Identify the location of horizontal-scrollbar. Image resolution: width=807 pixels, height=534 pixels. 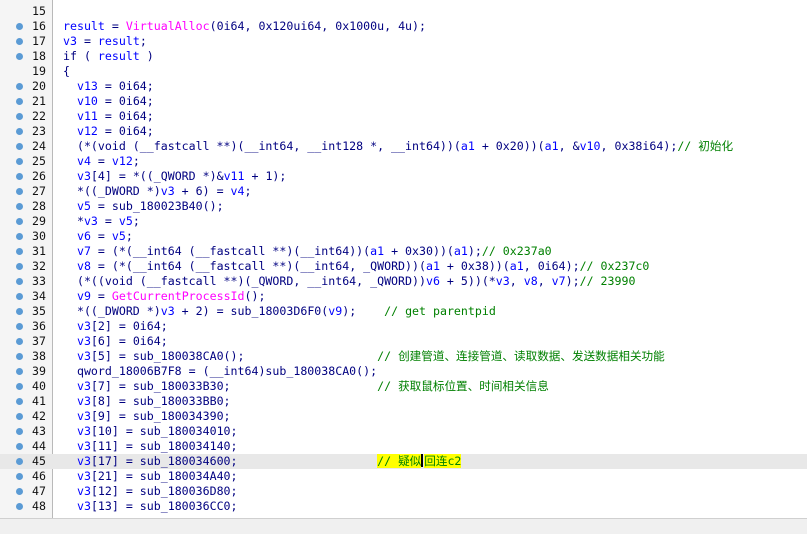
(403, 526).